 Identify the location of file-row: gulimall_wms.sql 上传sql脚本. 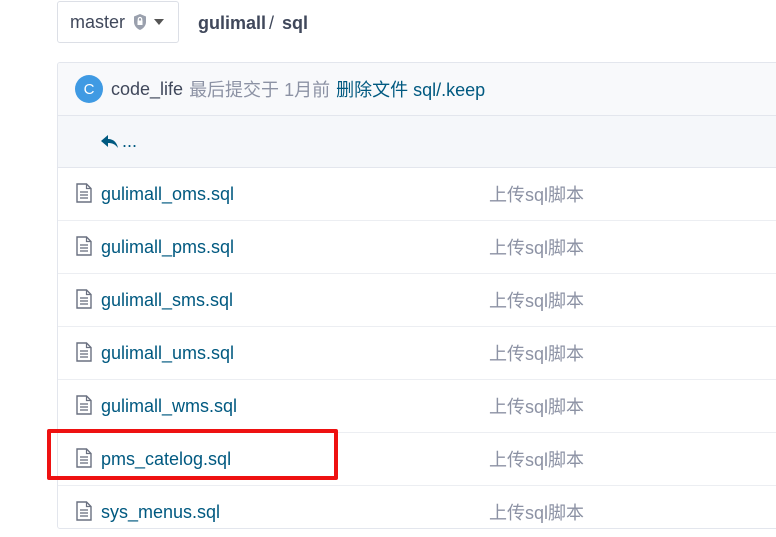
(417, 406).